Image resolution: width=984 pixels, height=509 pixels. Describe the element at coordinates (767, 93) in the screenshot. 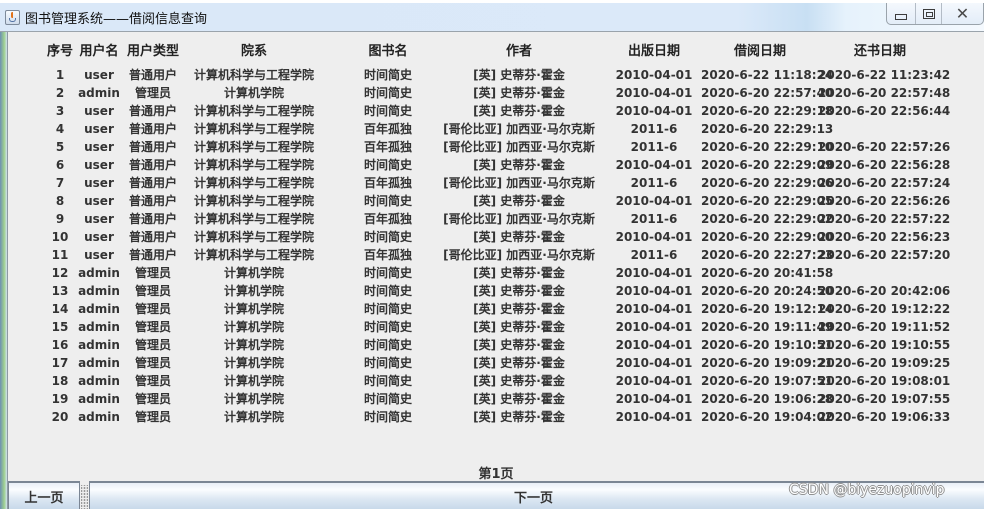

I see `cell-borrow-date: 2020-6-20 22:57:40` at that location.